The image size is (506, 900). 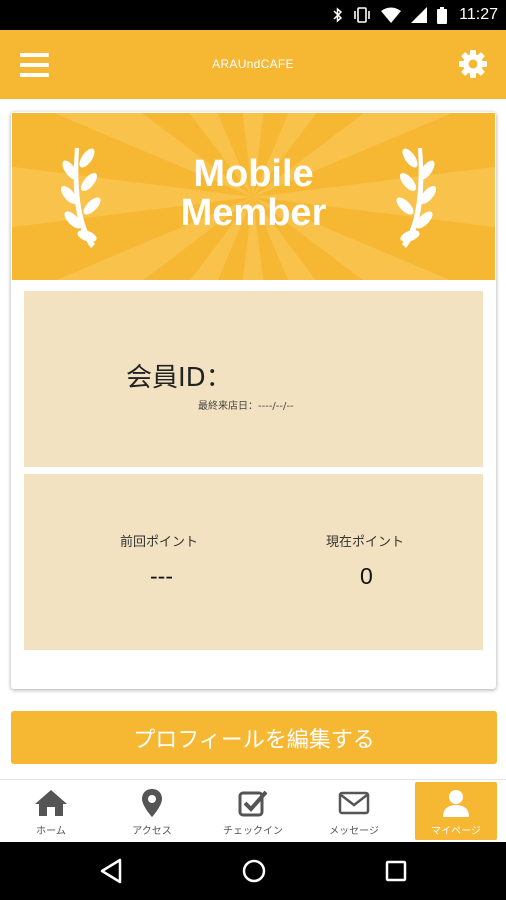 I want to click on bottom-nav: ホーム アクセス チェックイン メッセージ マイページ, so click(x=253, y=810).